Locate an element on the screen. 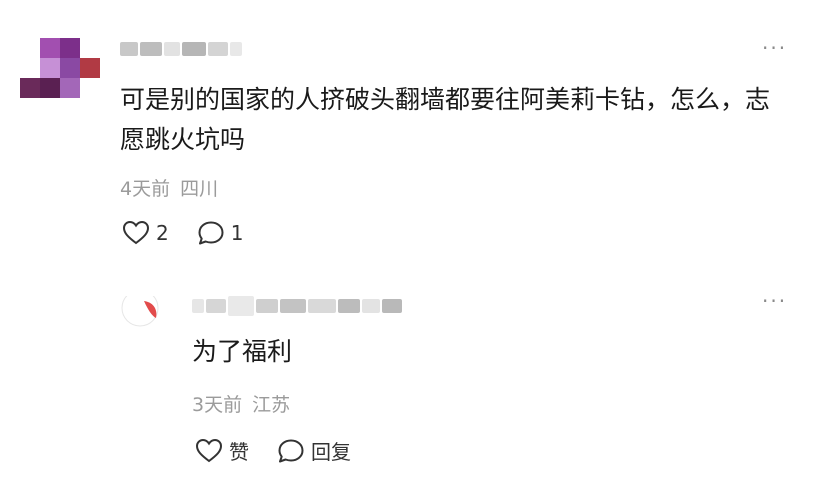  reply-actions: 赞 回复 is located at coordinates (287, 450).